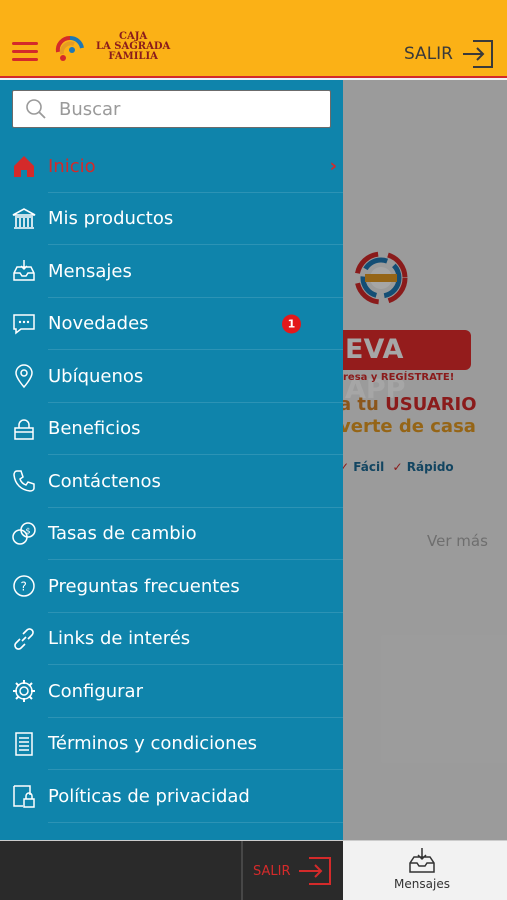 This screenshot has height=900, width=507. Describe the element at coordinates (189, 109) in the screenshot. I see `search-input` at that location.